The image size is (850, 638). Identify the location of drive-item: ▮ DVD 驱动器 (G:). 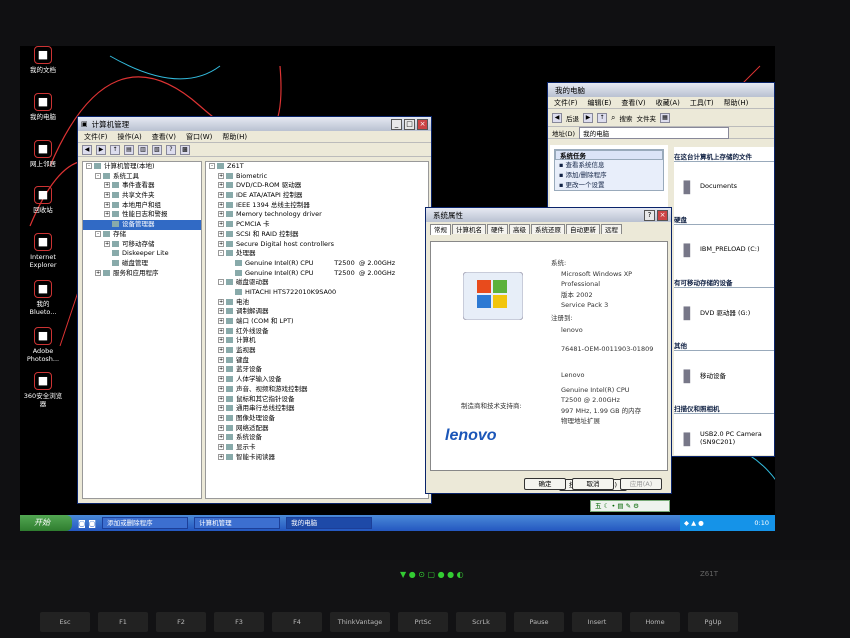
(724, 312).